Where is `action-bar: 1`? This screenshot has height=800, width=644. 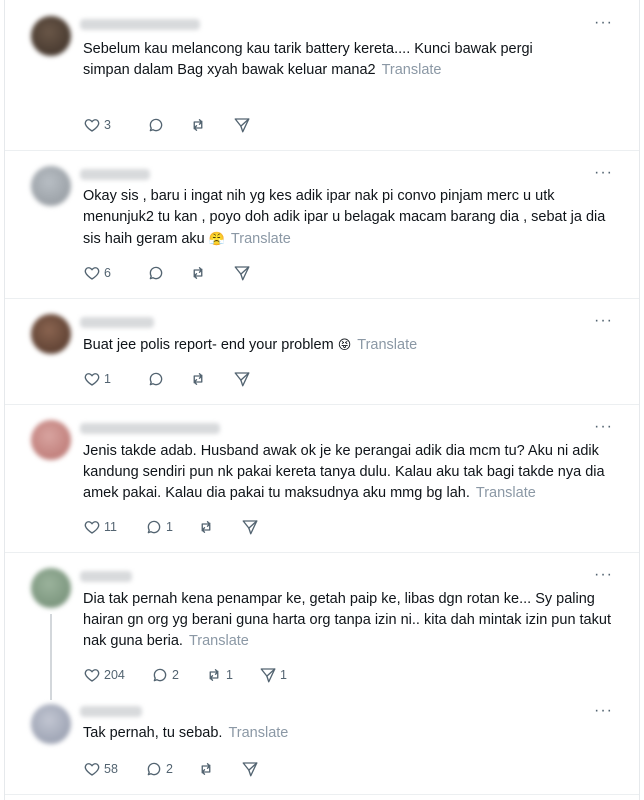
action-bar: 1 is located at coordinates (167, 379).